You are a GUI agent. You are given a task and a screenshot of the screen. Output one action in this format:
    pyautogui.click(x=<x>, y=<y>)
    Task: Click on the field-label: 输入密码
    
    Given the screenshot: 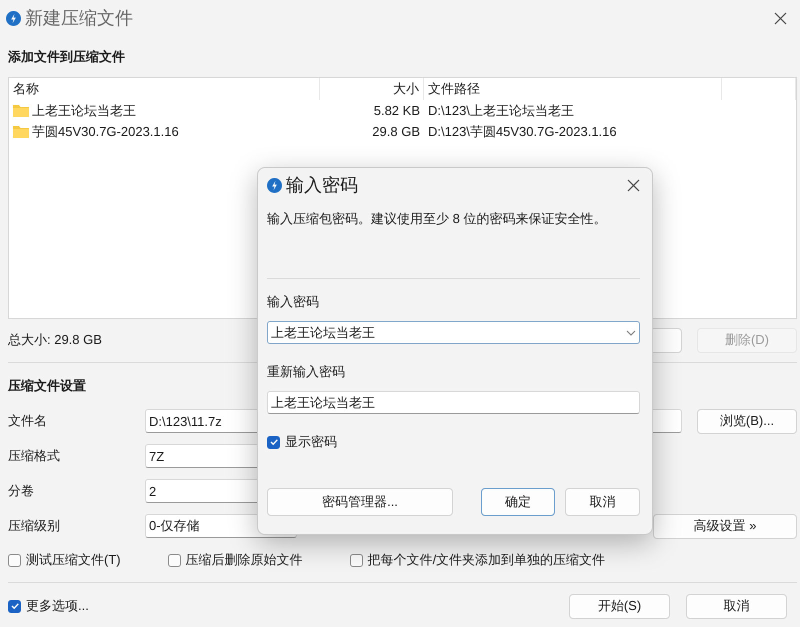 What is the action you would take?
    pyautogui.click(x=293, y=302)
    